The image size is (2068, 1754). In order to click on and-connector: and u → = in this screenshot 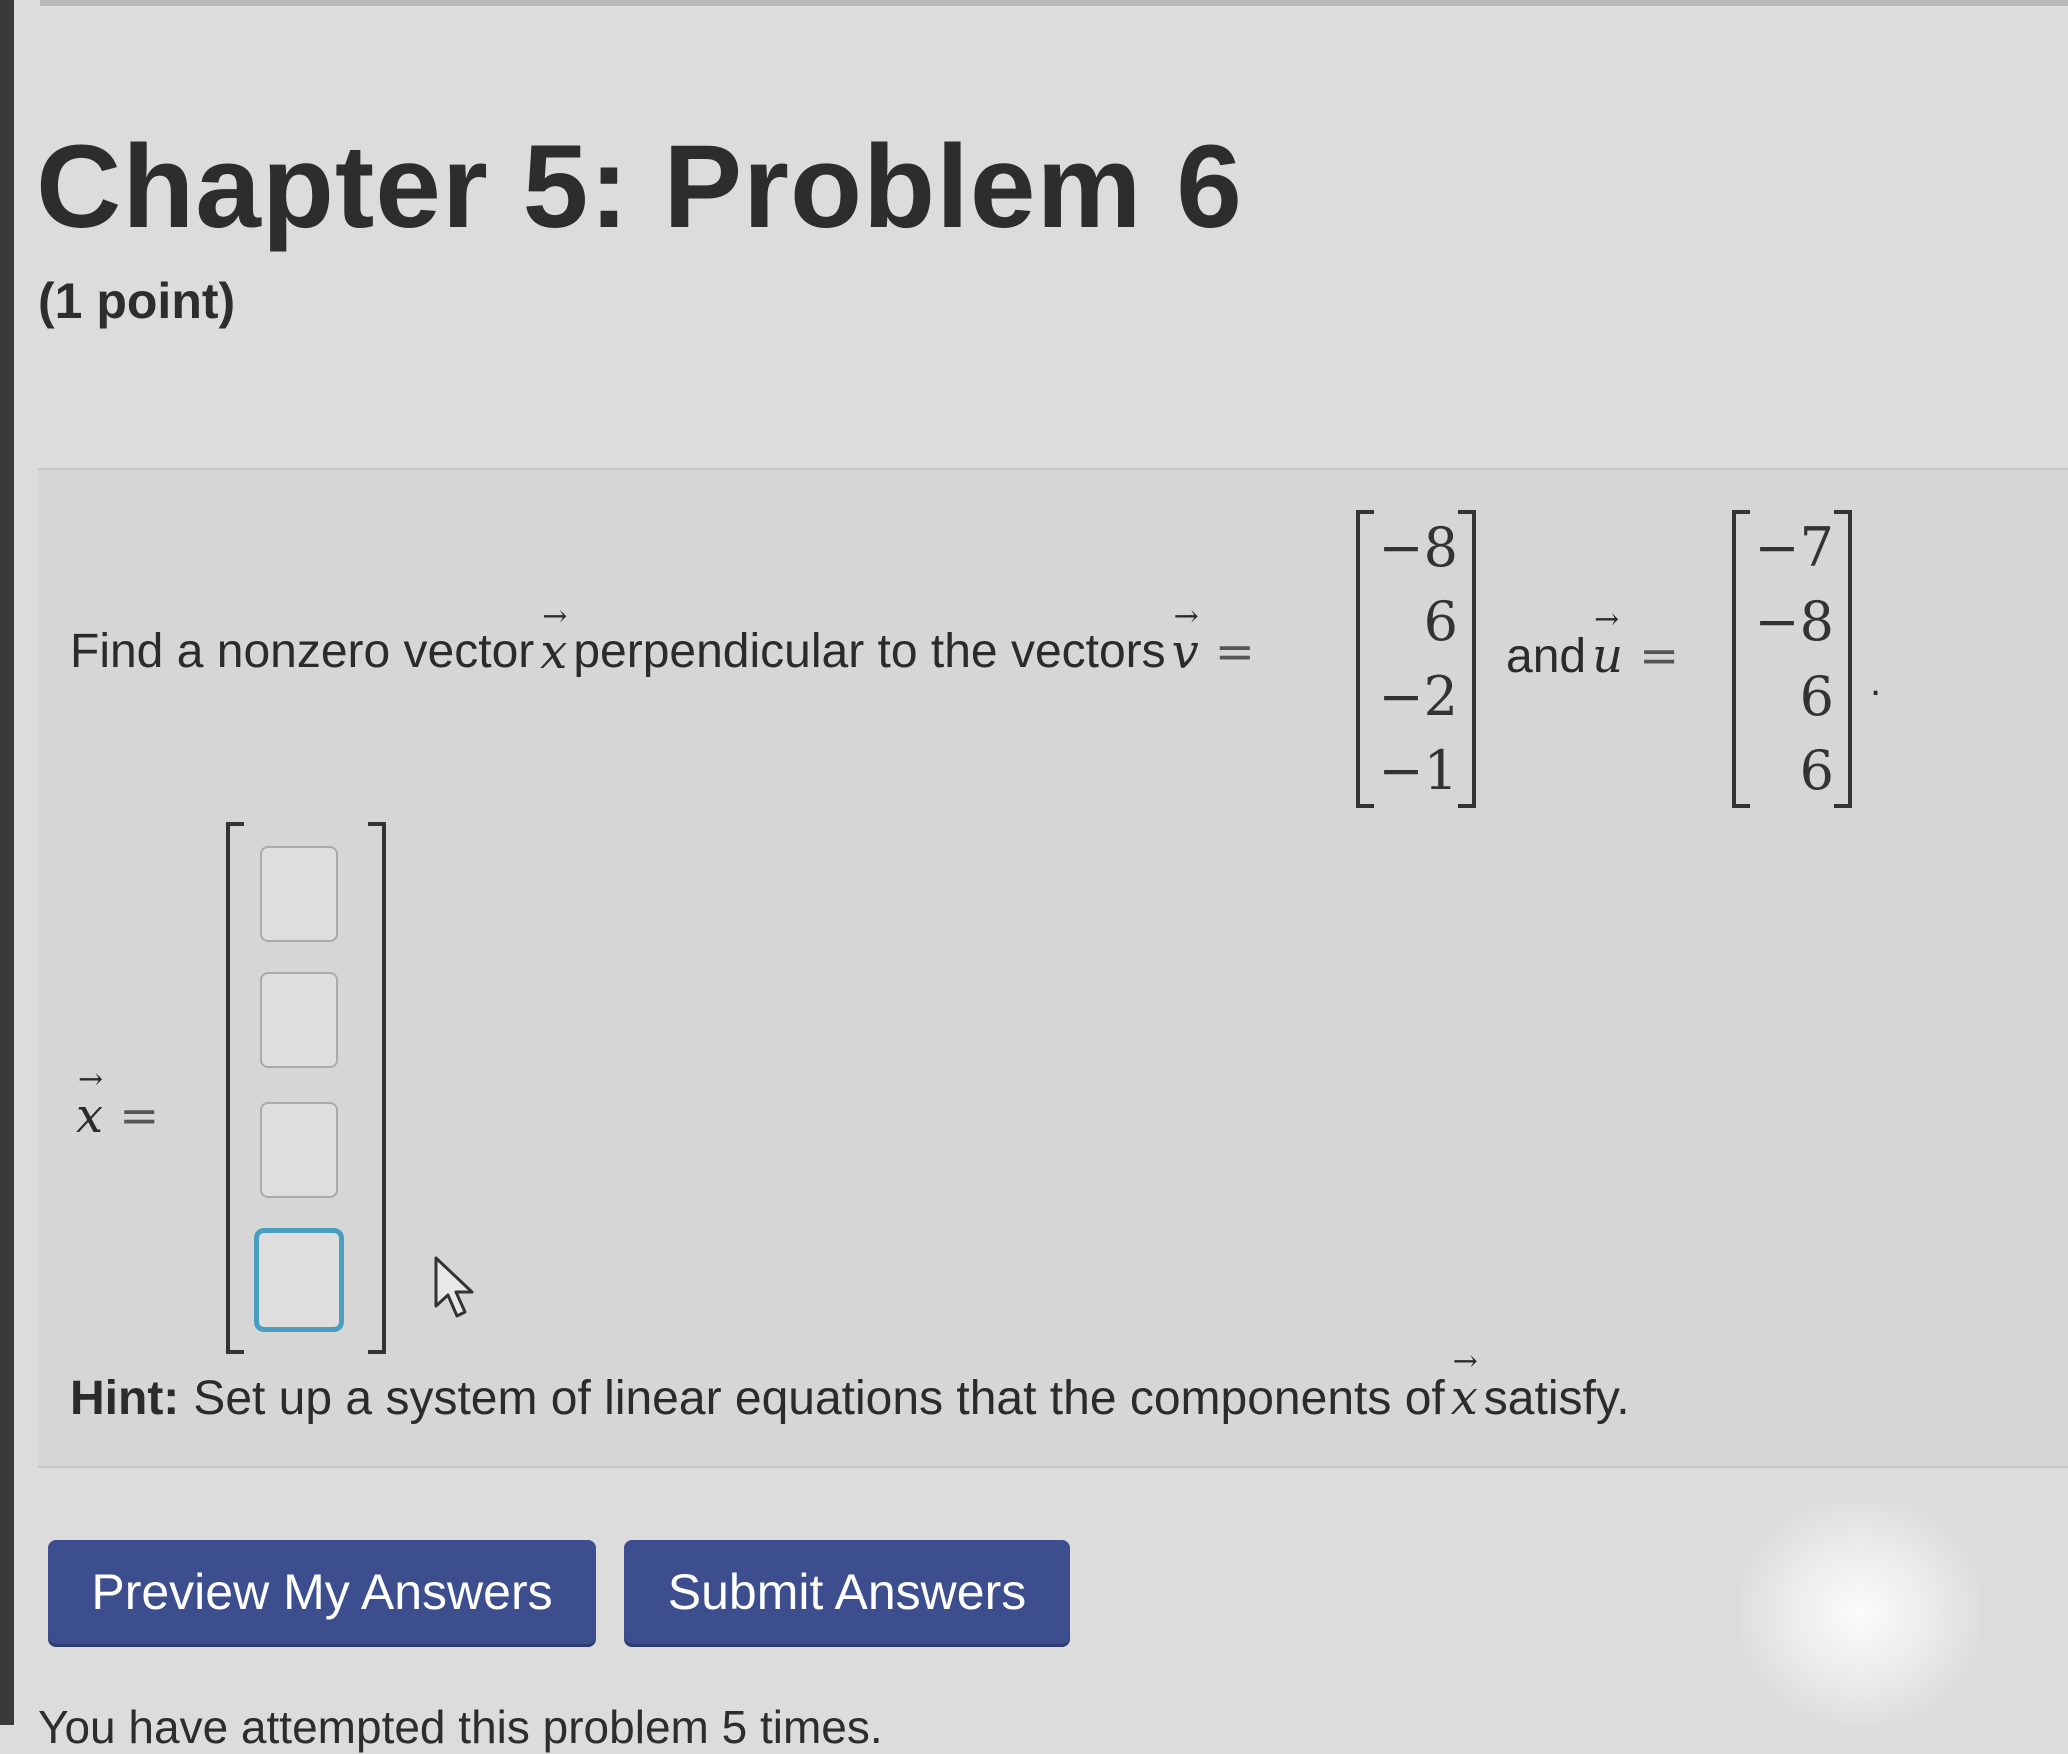, I will do `click(1597, 643)`.